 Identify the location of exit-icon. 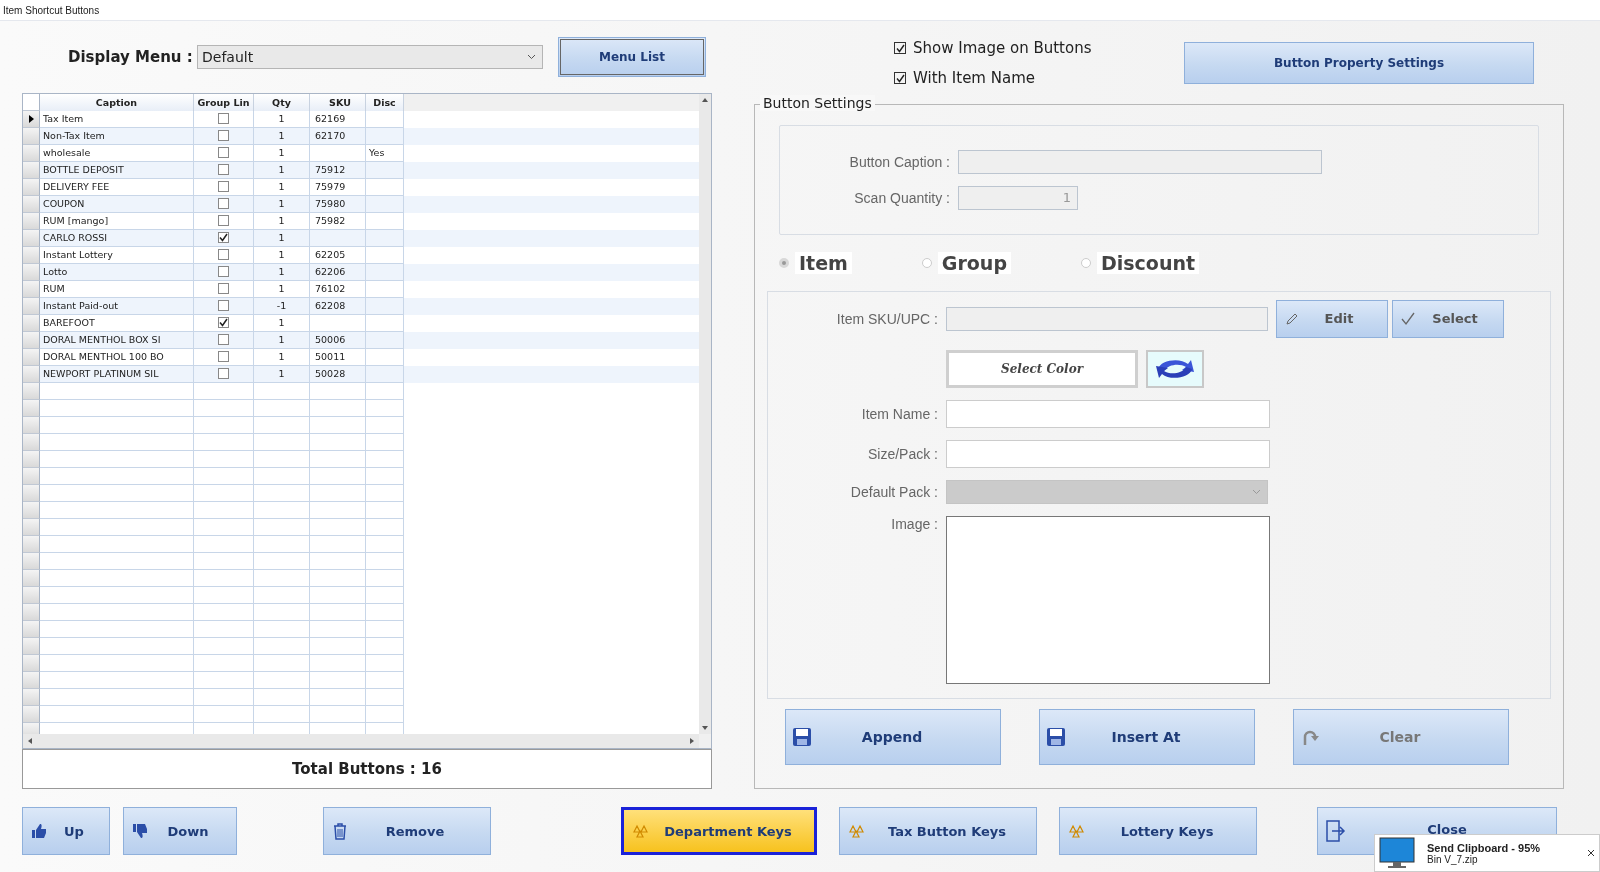
(1336, 831).